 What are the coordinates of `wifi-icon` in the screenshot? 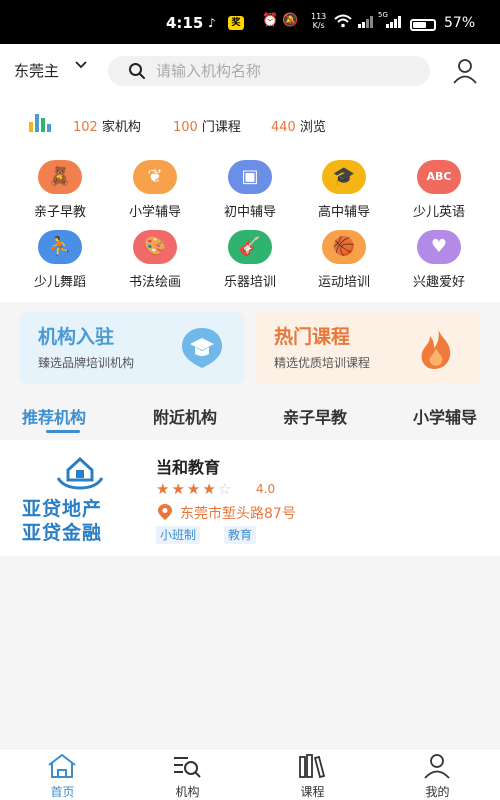 It's located at (343, 22).